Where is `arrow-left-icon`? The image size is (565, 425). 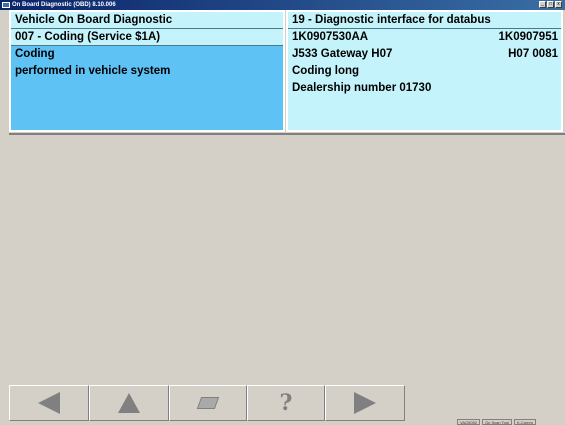 arrow-left-icon is located at coordinates (49, 403).